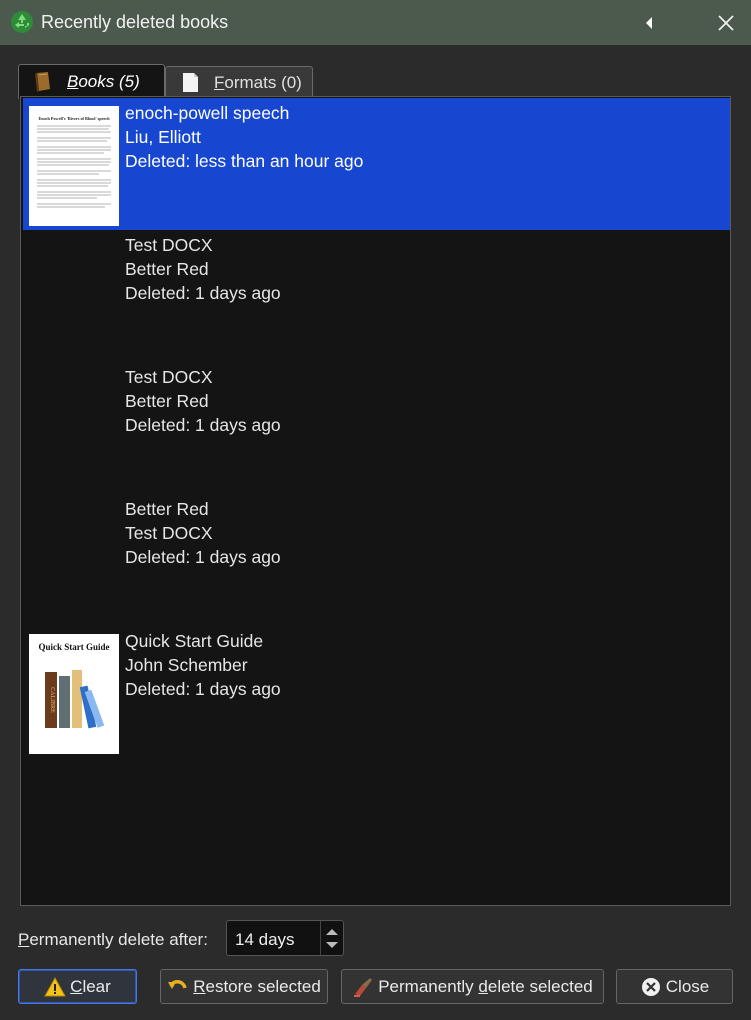  What do you see at coordinates (186, 665) in the screenshot?
I see `book-author: John Schember` at bounding box center [186, 665].